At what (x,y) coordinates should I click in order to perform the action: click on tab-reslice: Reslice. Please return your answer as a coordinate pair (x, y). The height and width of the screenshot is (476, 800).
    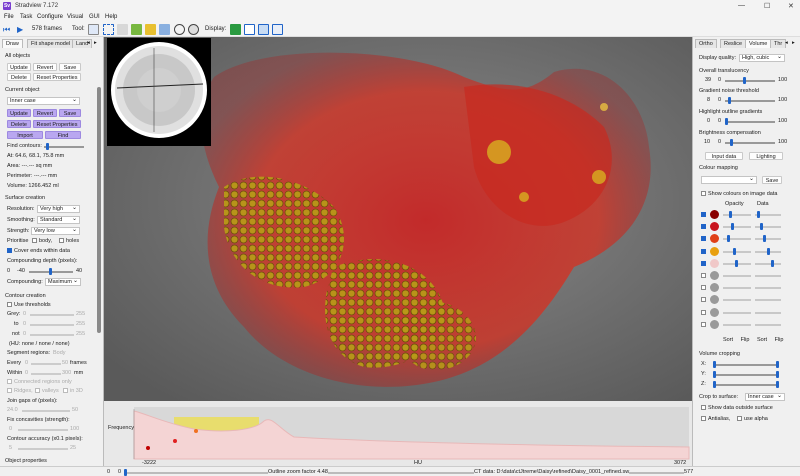
    Looking at the image, I should click on (733, 43).